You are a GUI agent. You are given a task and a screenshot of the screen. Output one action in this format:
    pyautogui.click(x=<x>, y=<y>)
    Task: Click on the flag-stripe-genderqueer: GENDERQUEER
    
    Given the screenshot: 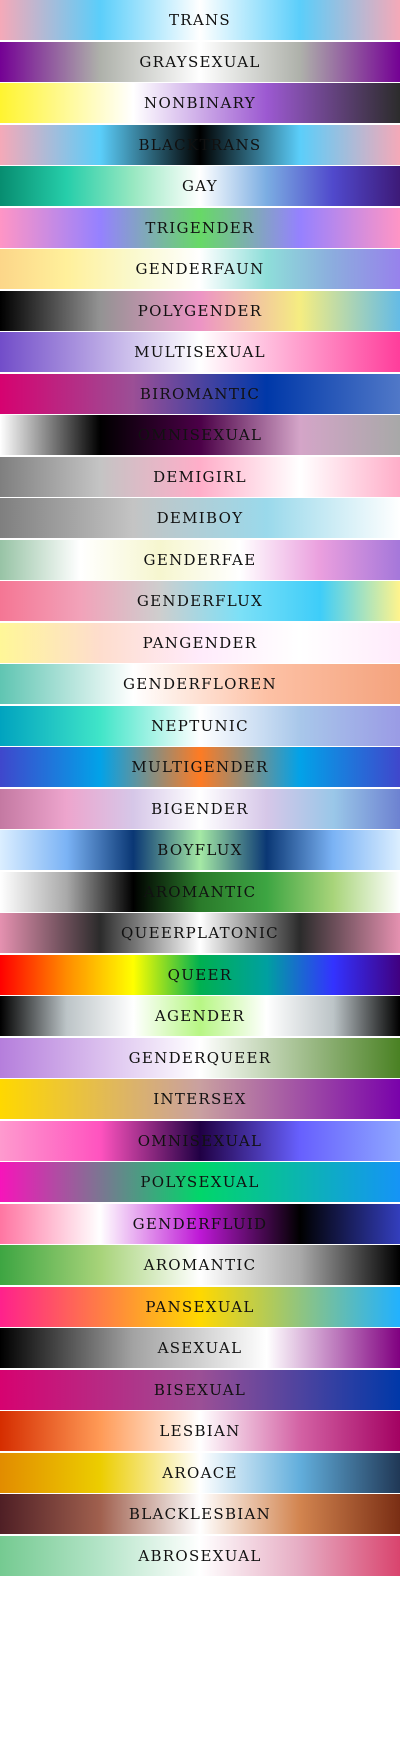 What is the action you would take?
    pyautogui.click(x=200, y=1058)
    